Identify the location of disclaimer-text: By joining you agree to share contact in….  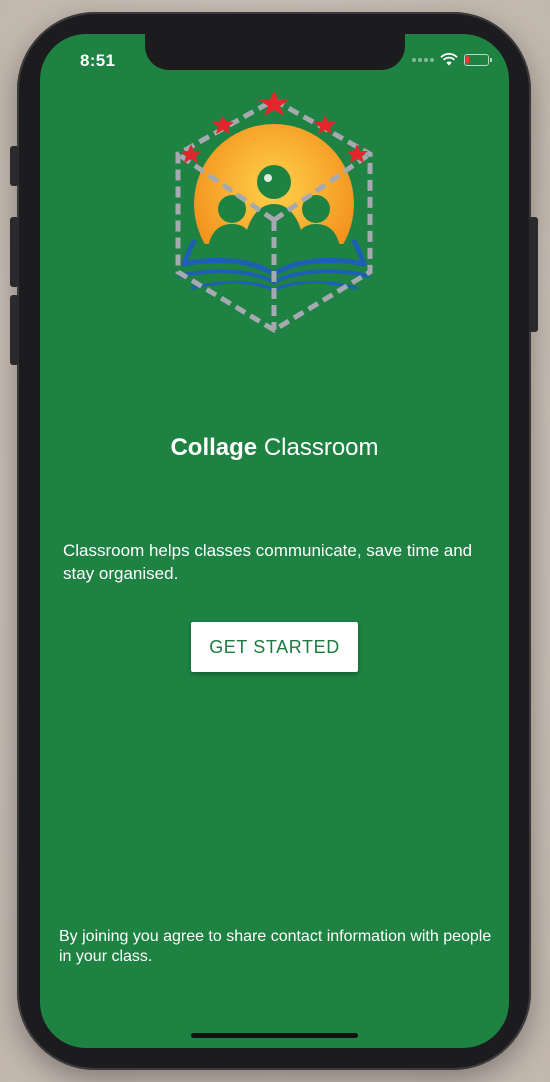
(275, 946).